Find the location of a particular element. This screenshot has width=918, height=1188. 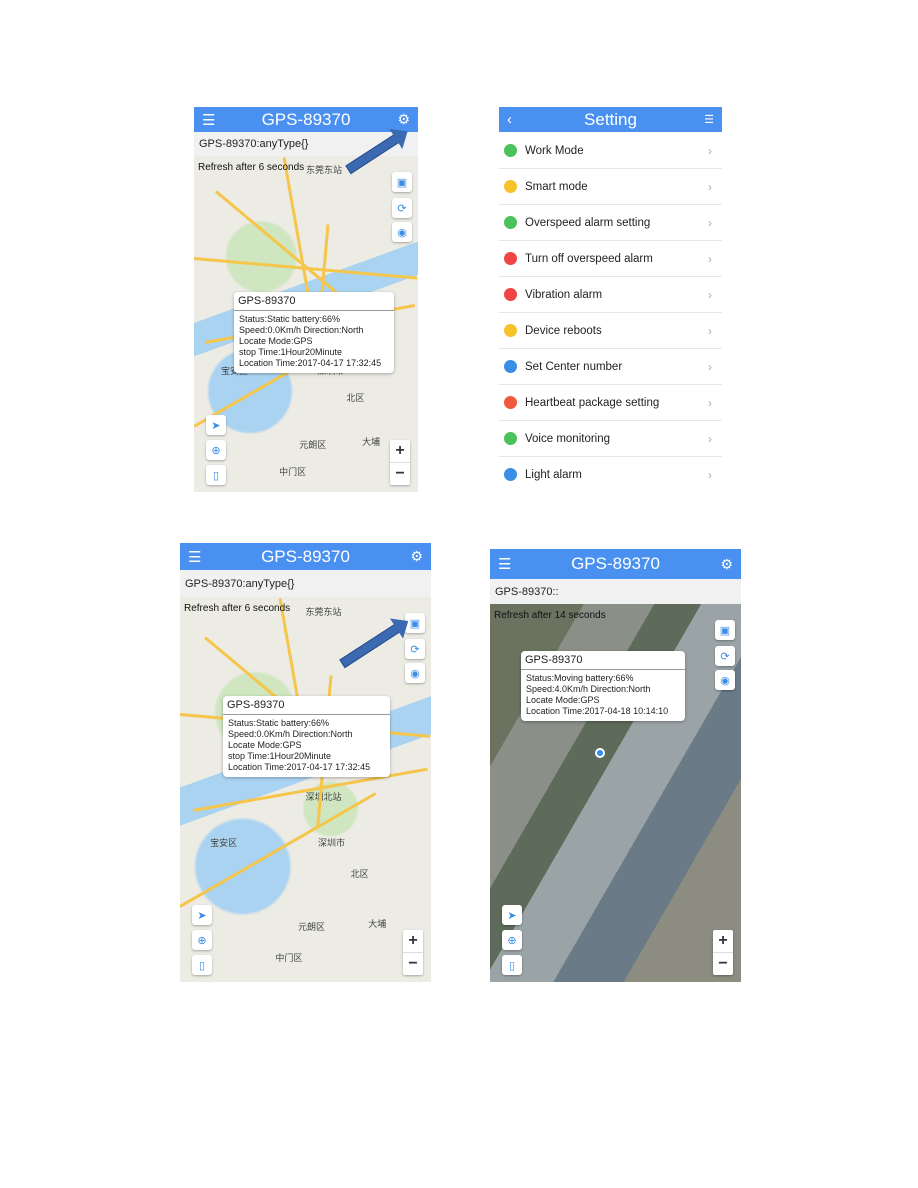

location-marker is located at coordinates (600, 752).